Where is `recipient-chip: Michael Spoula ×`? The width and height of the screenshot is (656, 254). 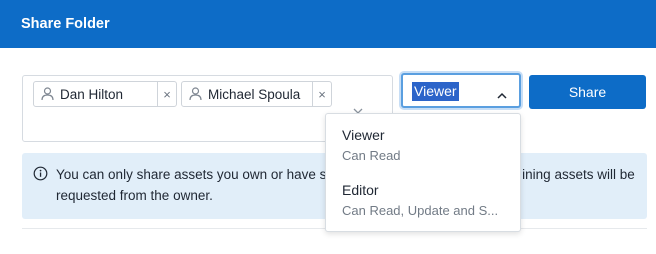 recipient-chip: Michael Spoula × is located at coordinates (256, 94).